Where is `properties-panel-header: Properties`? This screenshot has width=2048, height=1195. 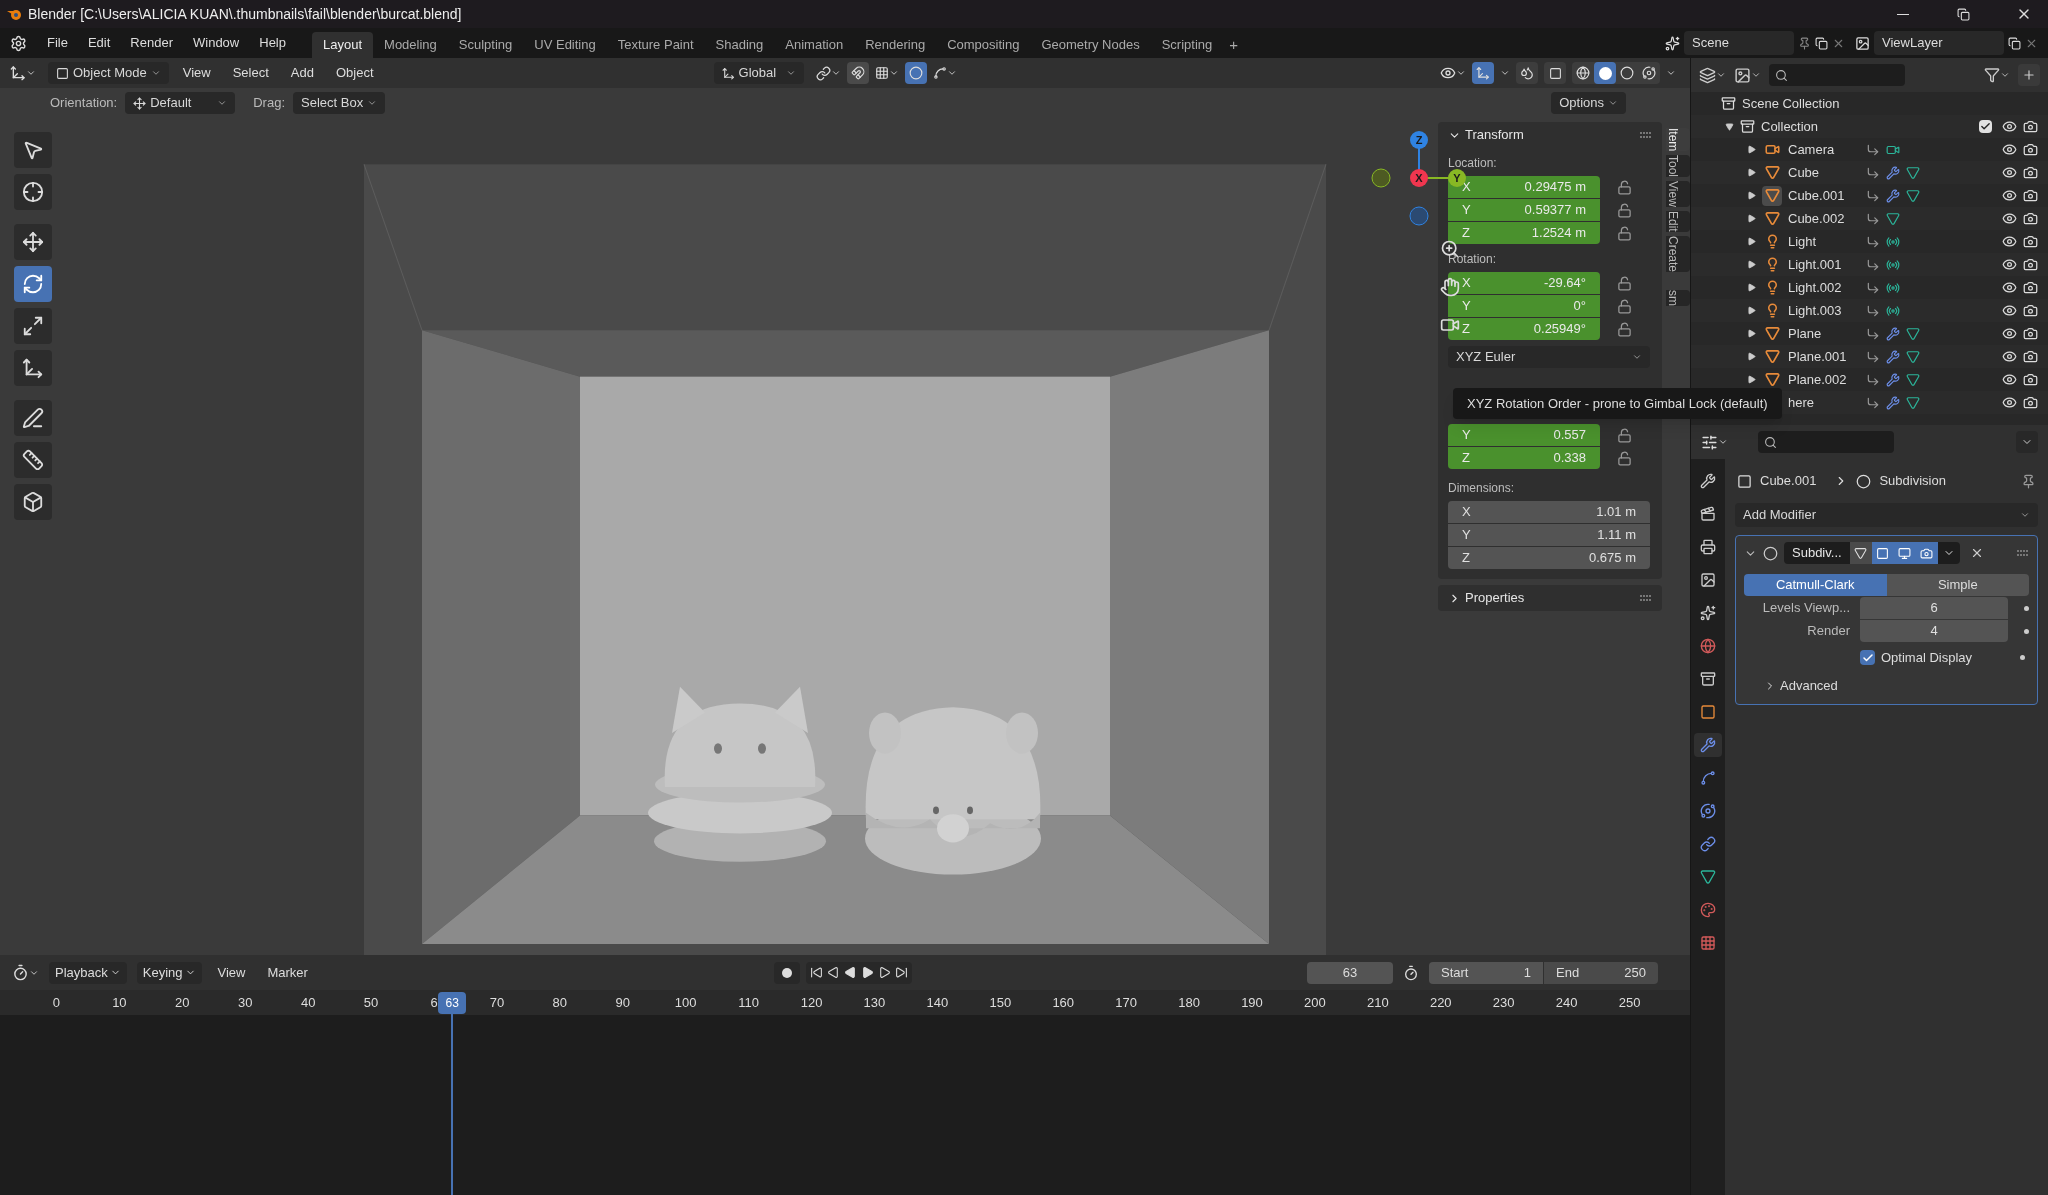
properties-panel-header: Properties is located at coordinates (1486, 598).